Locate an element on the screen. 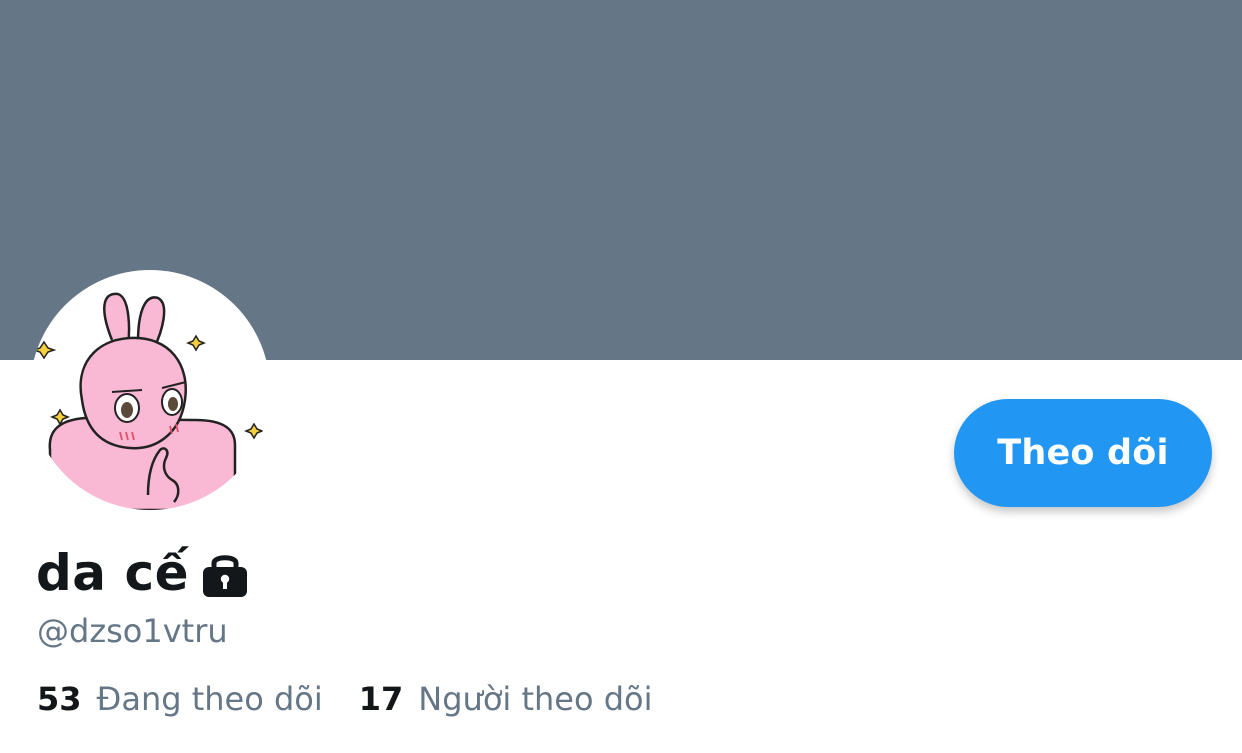 This screenshot has height=753, width=1242. profile-name-row: da cế is located at coordinates (142, 573).